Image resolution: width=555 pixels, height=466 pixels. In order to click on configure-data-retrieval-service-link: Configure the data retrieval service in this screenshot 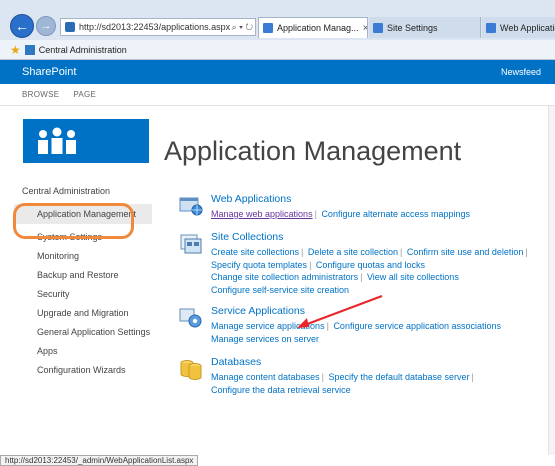, I will do `click(281, 390)`.